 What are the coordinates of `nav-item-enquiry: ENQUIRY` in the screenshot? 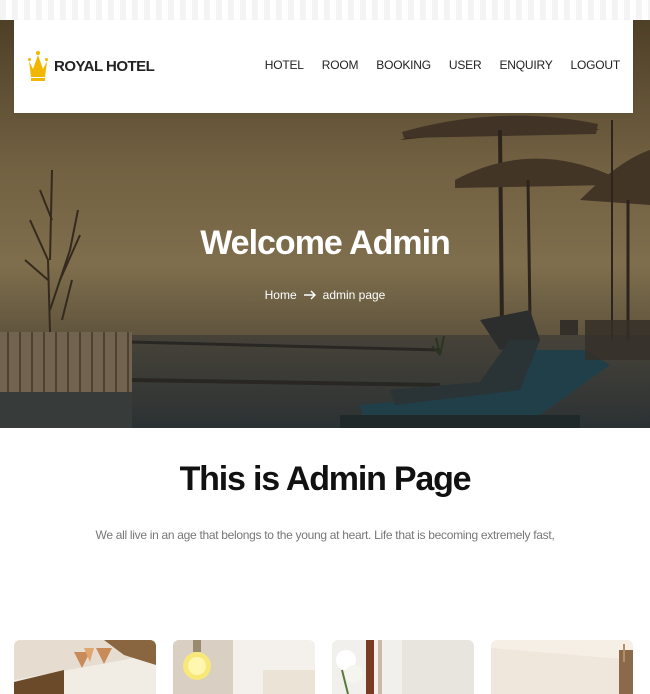 It's located at (525, 65).